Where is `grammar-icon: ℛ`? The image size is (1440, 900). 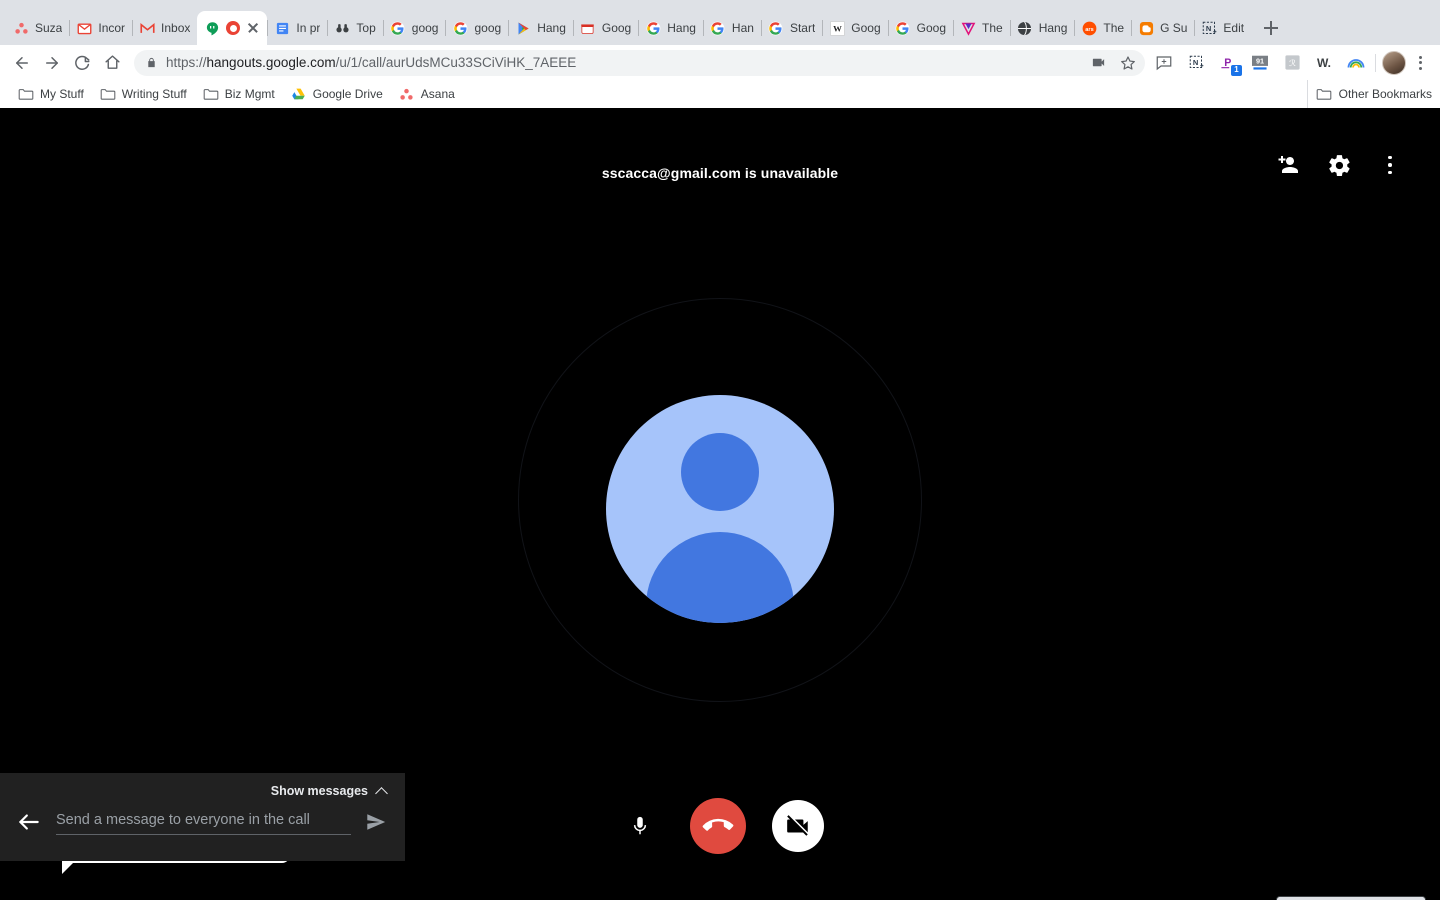 grammar-icon: ℛ is located at coordinates (1292, 63).